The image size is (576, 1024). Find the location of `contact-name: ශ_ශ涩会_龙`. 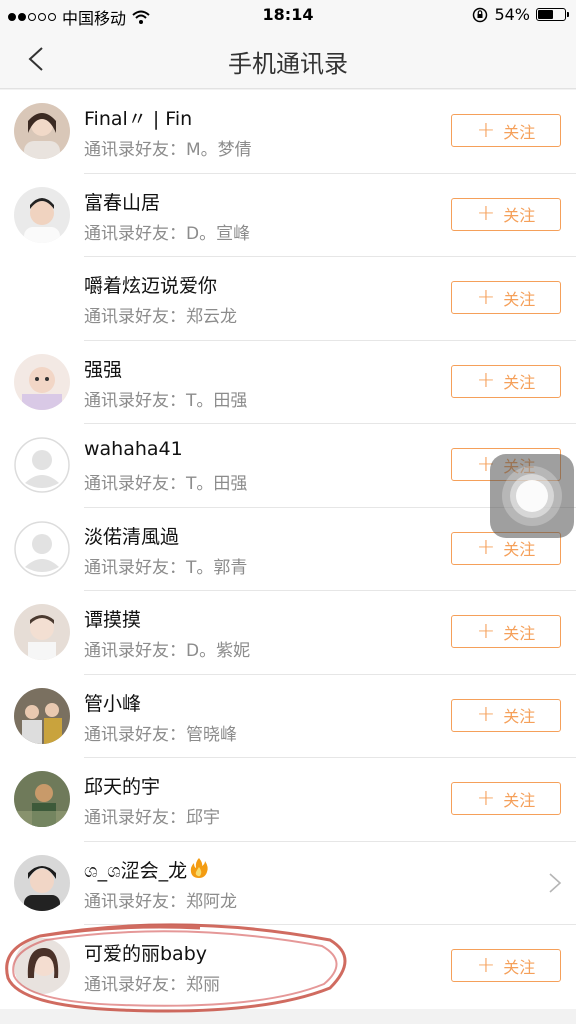

contact-name: ශ_ශ涩会_龙 is located at coordinates (146, 869).